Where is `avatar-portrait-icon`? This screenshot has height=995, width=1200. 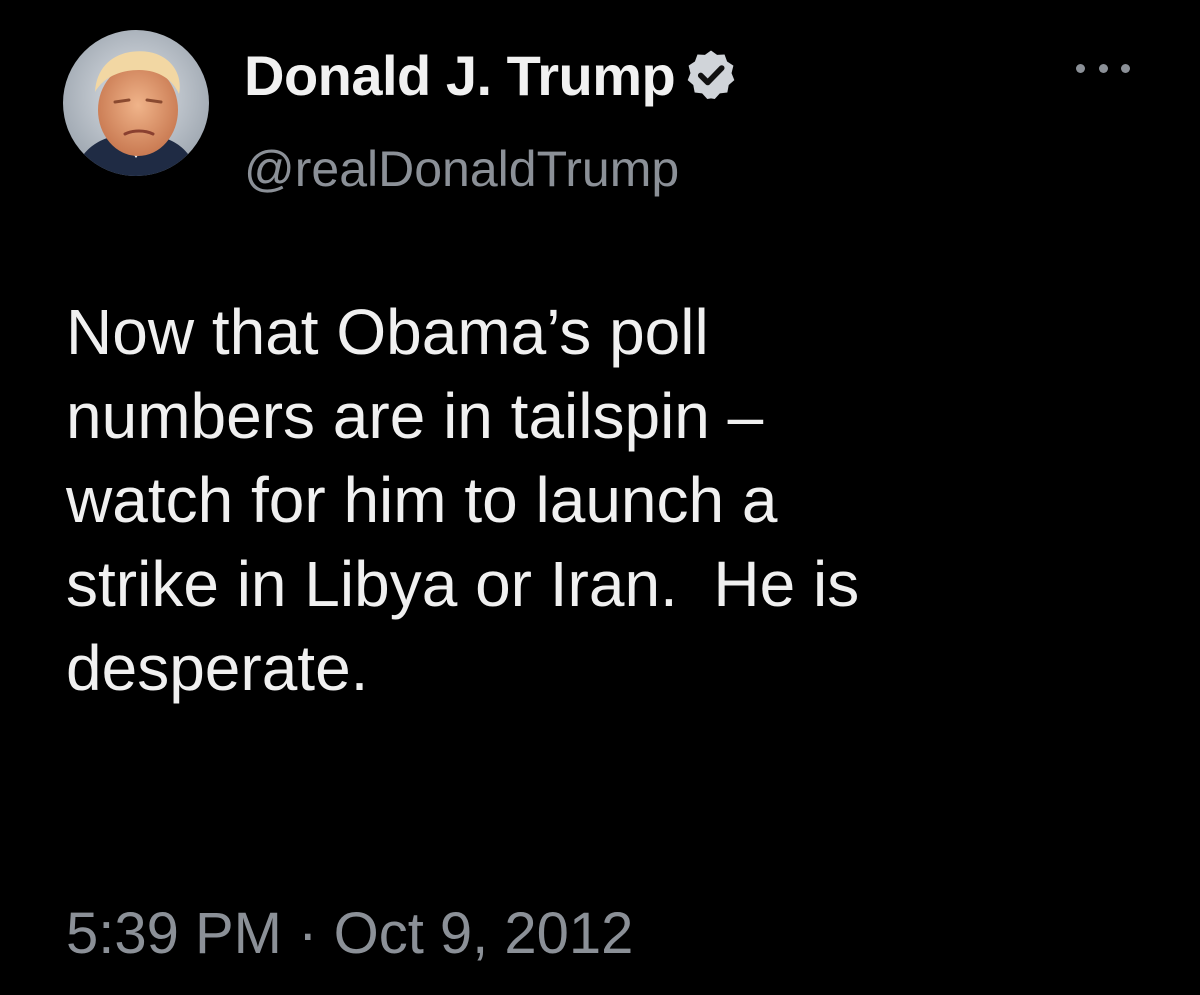
avatar-portrait-icon is located at coordinates (136, 103).